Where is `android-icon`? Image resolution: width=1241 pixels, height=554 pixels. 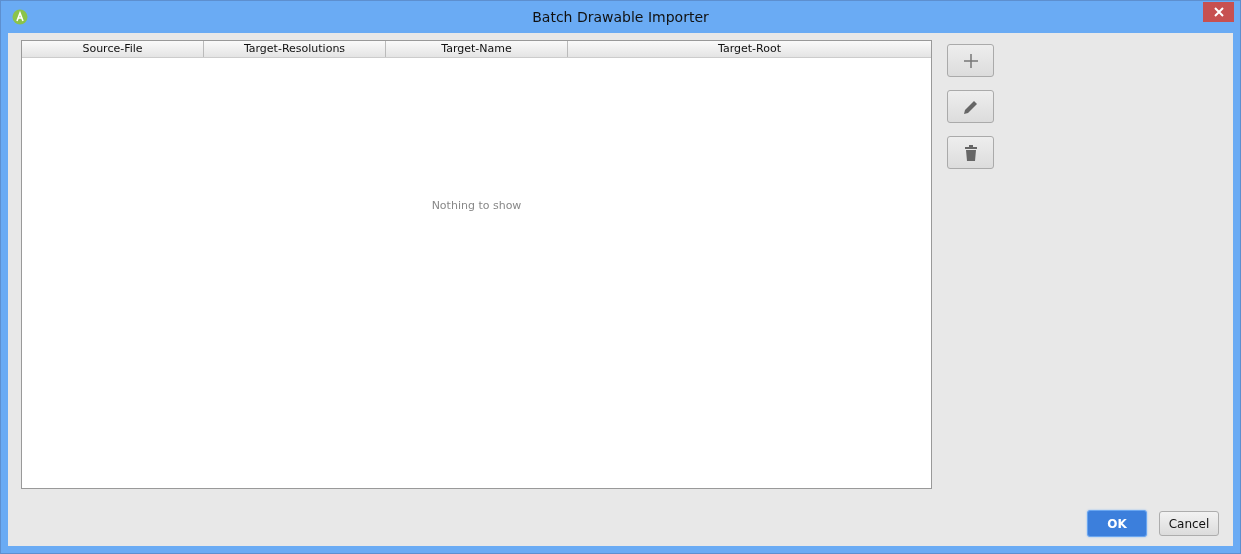 android-icon is located at coordinates (20, 17).